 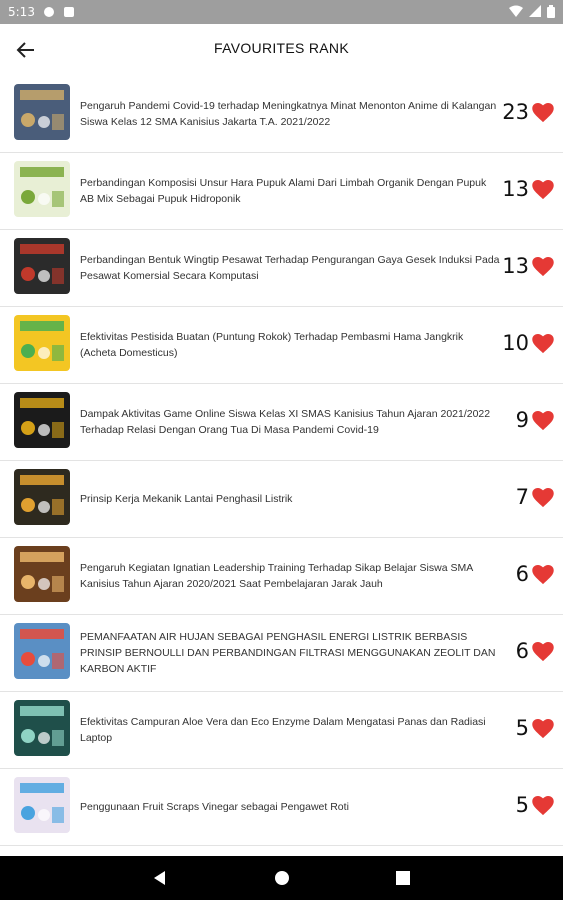 I want to click on system-nav-bar, so click(x=281, y=878).